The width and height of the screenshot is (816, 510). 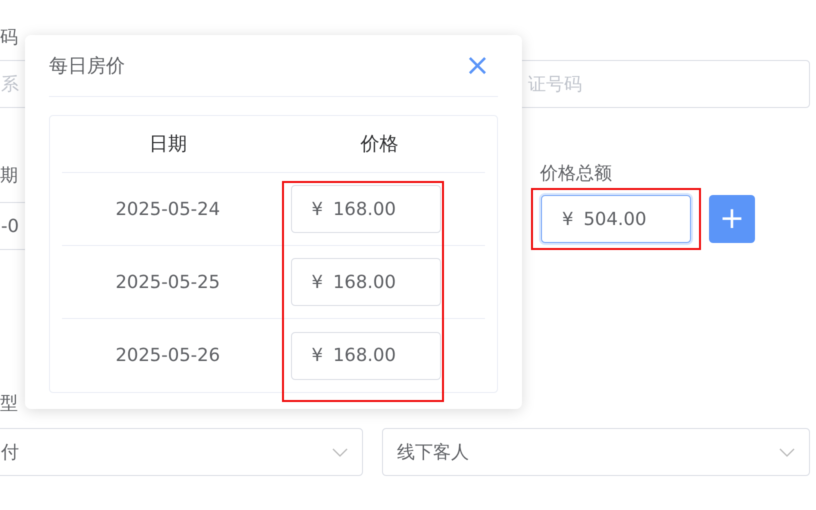 What do you see at coordinates (576, 174) in the screenshot?
I see `field-label: 价格总额` at bounding box center [576, 174].